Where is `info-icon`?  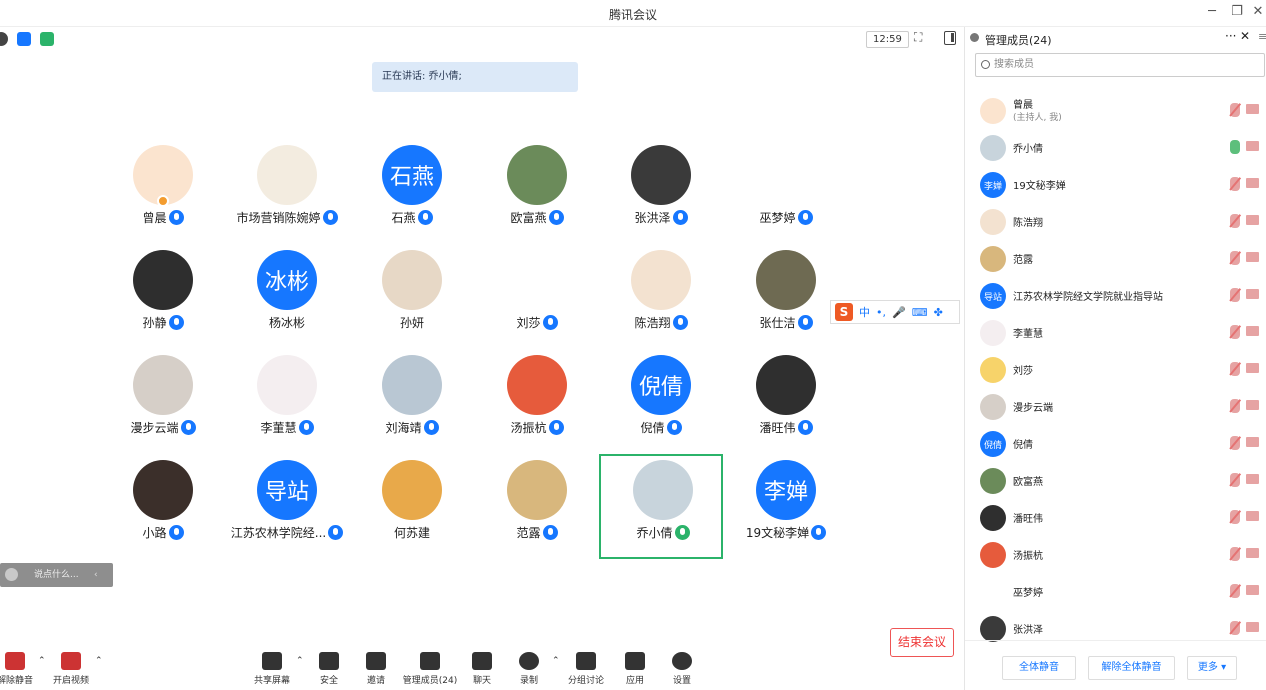
info-icon is located at coordinates (4, 39).